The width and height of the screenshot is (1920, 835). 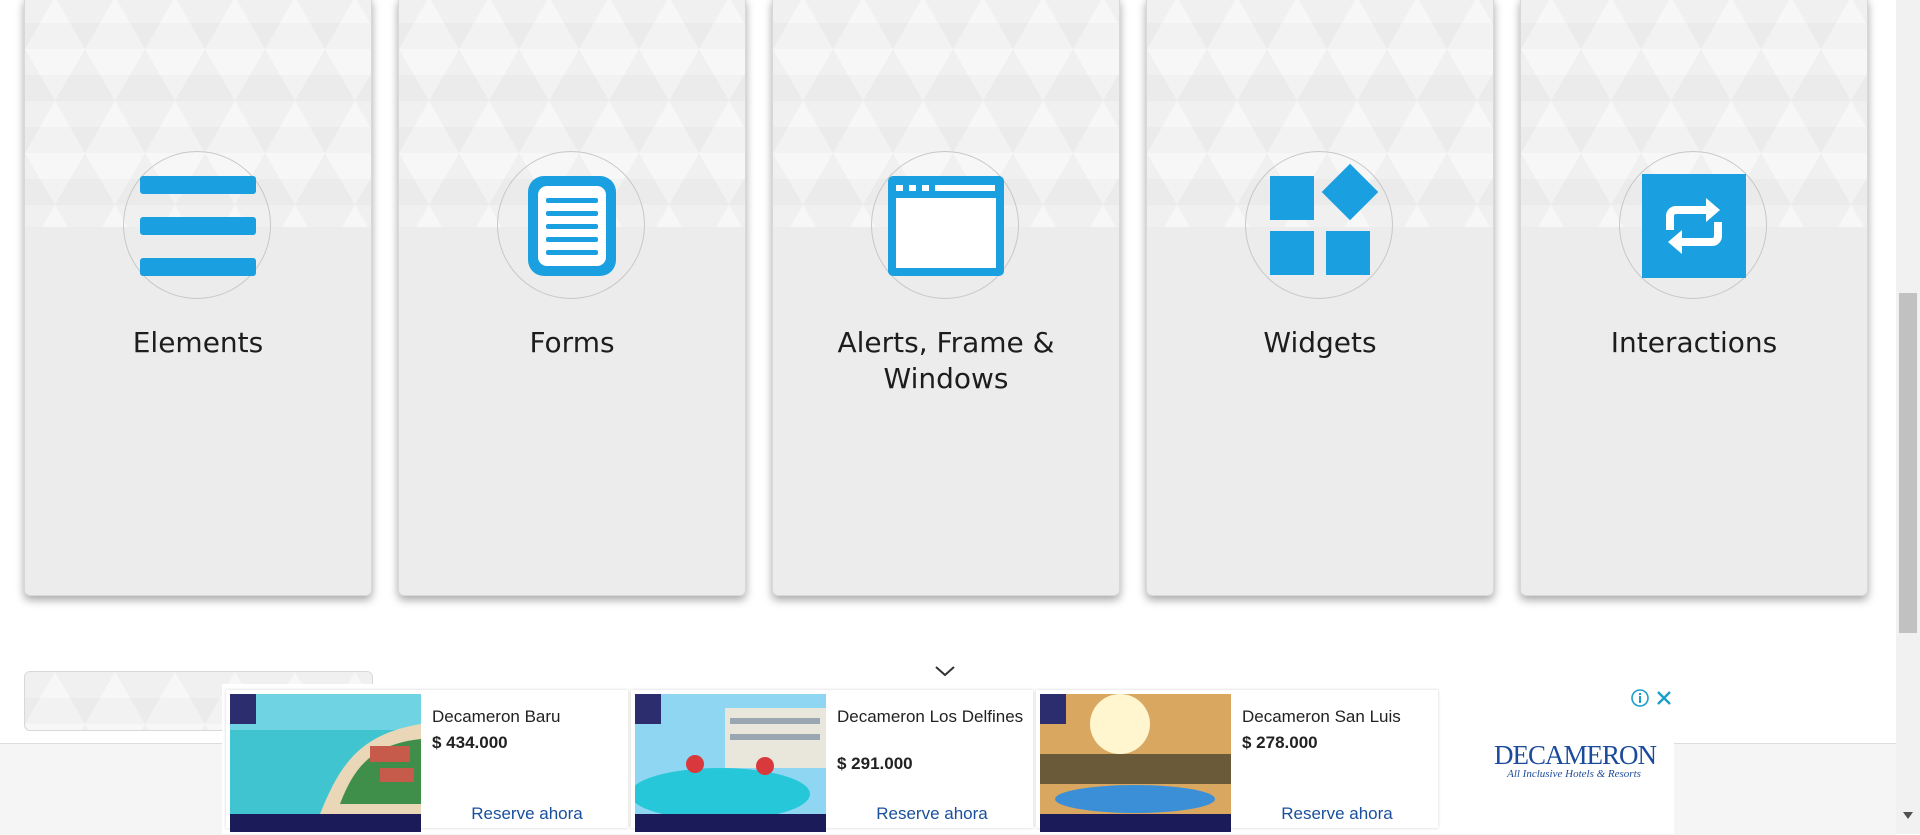 I want to click on card-title: Forms, so click(x=572, y=342).